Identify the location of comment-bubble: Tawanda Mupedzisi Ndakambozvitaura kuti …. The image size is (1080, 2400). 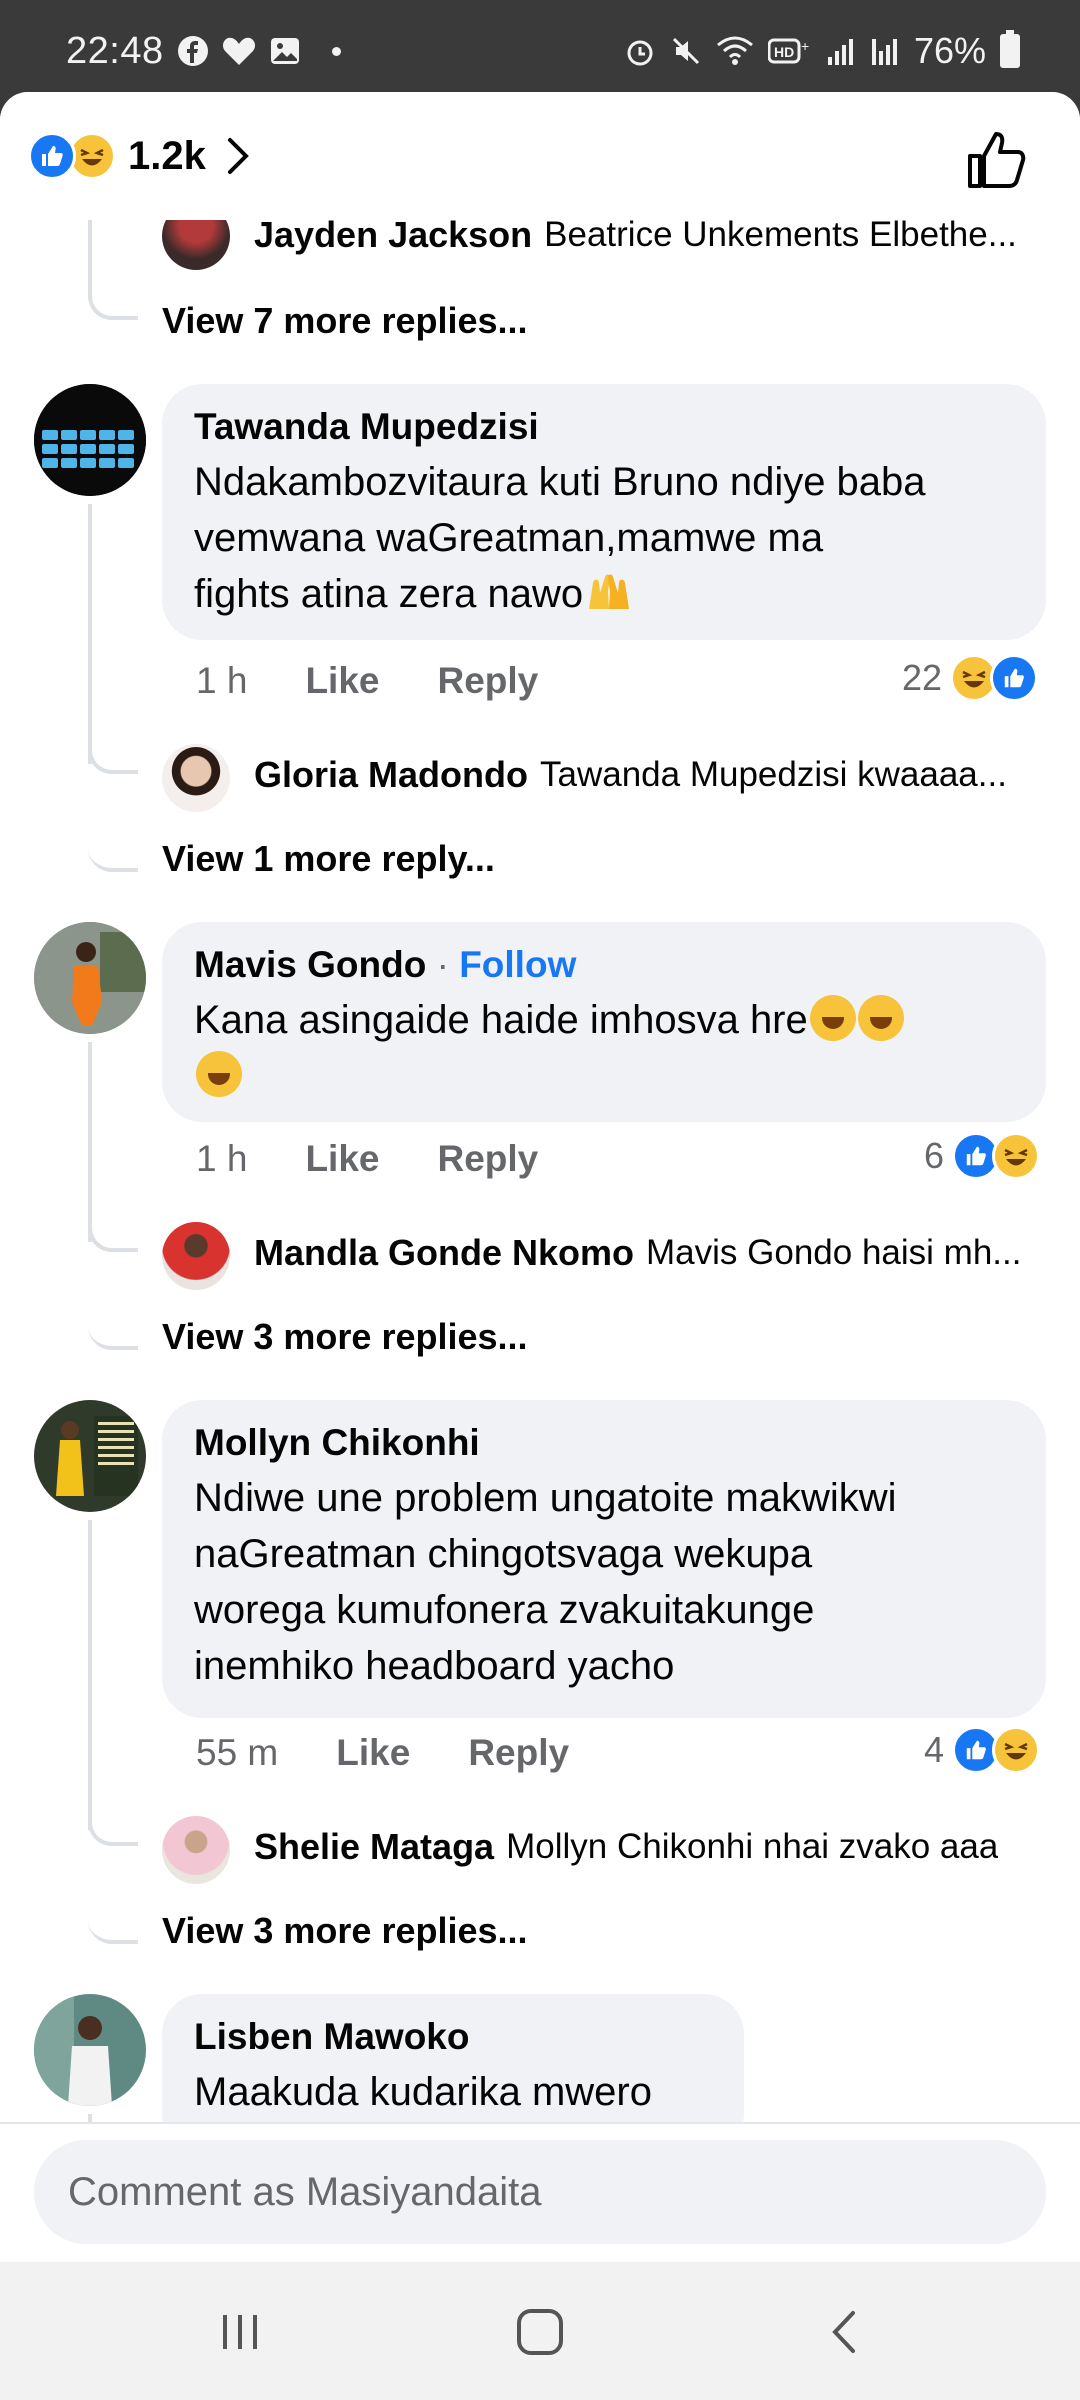
(604, 512).